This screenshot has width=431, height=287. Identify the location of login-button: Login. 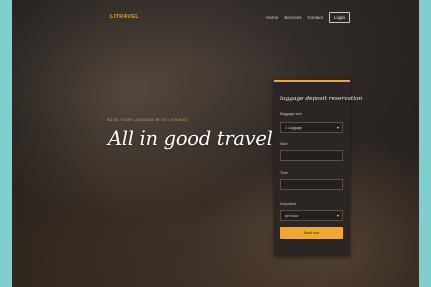
(339, 17).